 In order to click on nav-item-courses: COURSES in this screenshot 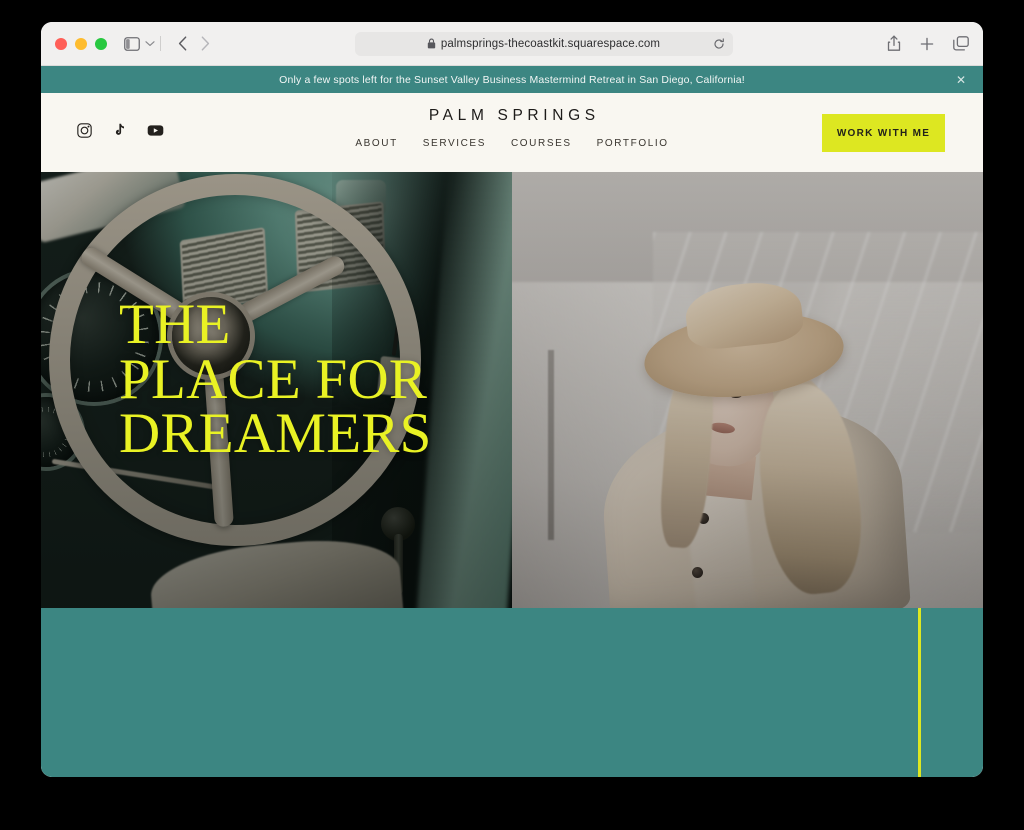, I will do `click(541, 143)`.